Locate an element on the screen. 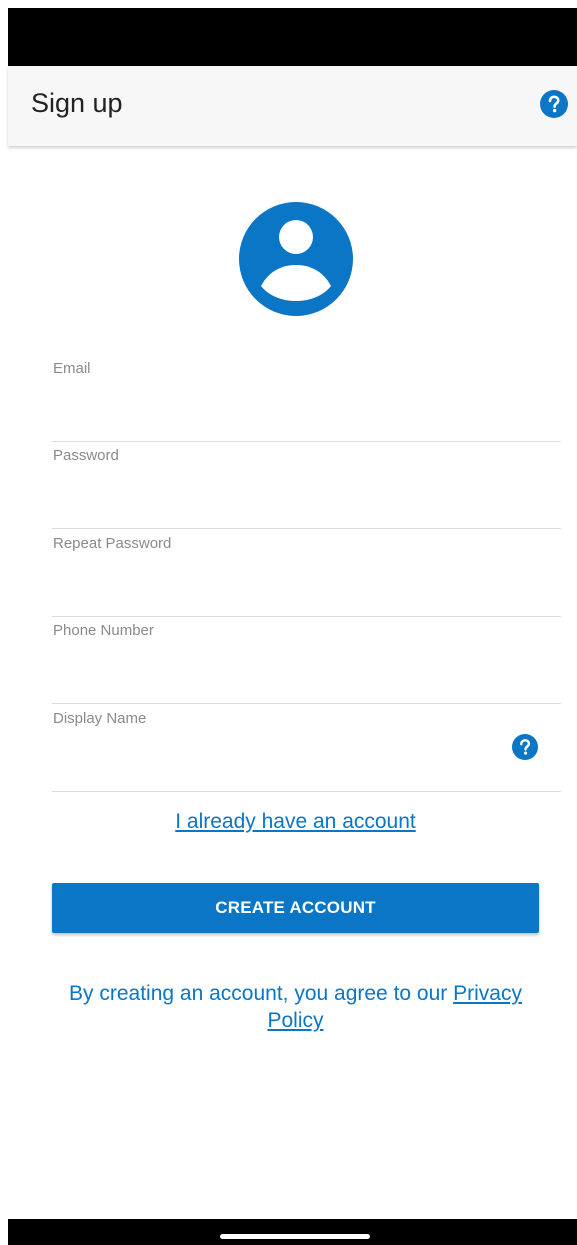 The image size is (577, 1245). navigation-bar is located at coordinates (292, 1232).